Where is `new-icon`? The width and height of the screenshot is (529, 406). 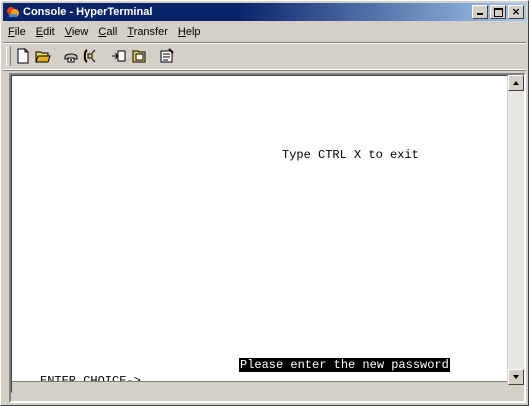 new-icon is located at coordinates (23, 56).